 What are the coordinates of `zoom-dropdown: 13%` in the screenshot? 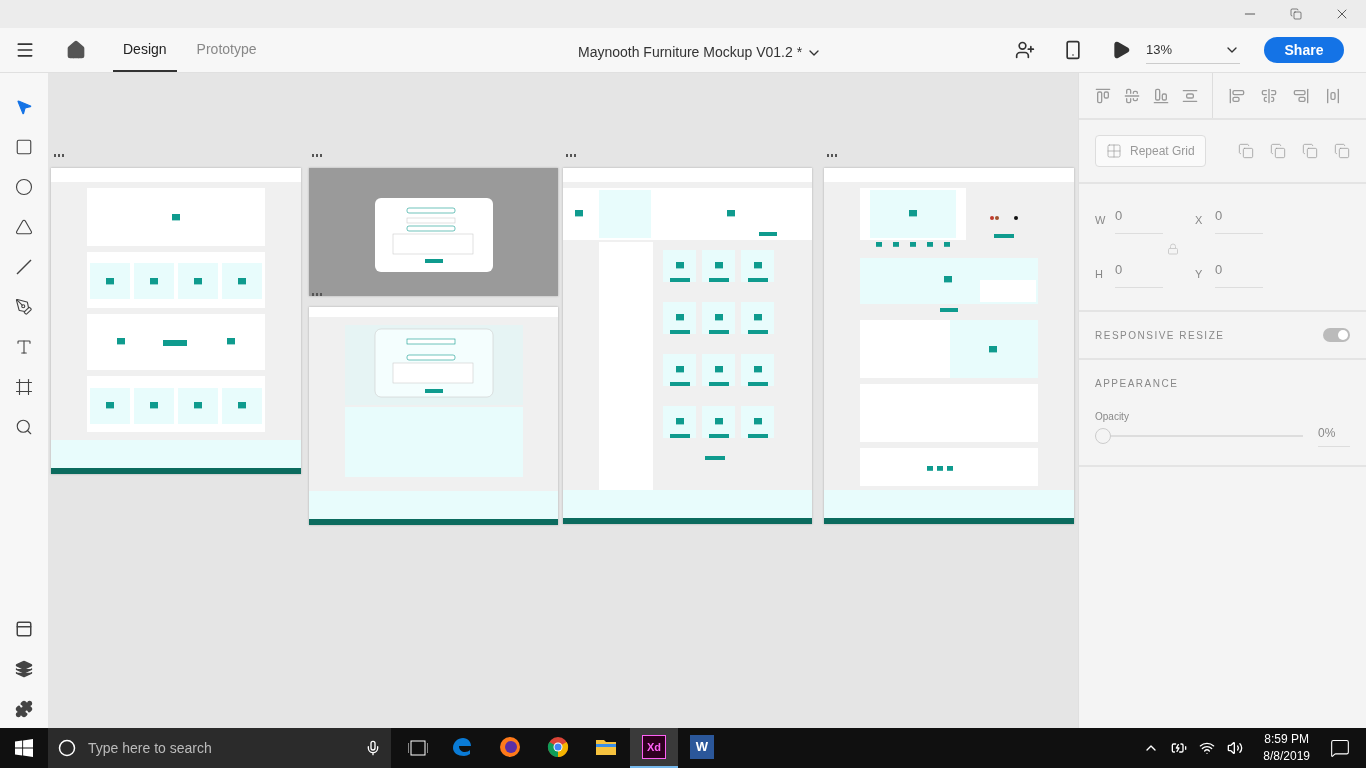 It's located at (1193, 50).